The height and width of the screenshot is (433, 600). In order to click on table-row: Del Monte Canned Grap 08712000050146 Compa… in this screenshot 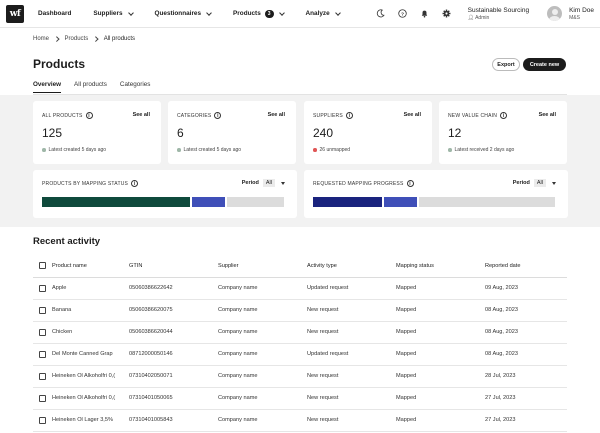, I will do `click(300, 354)`.